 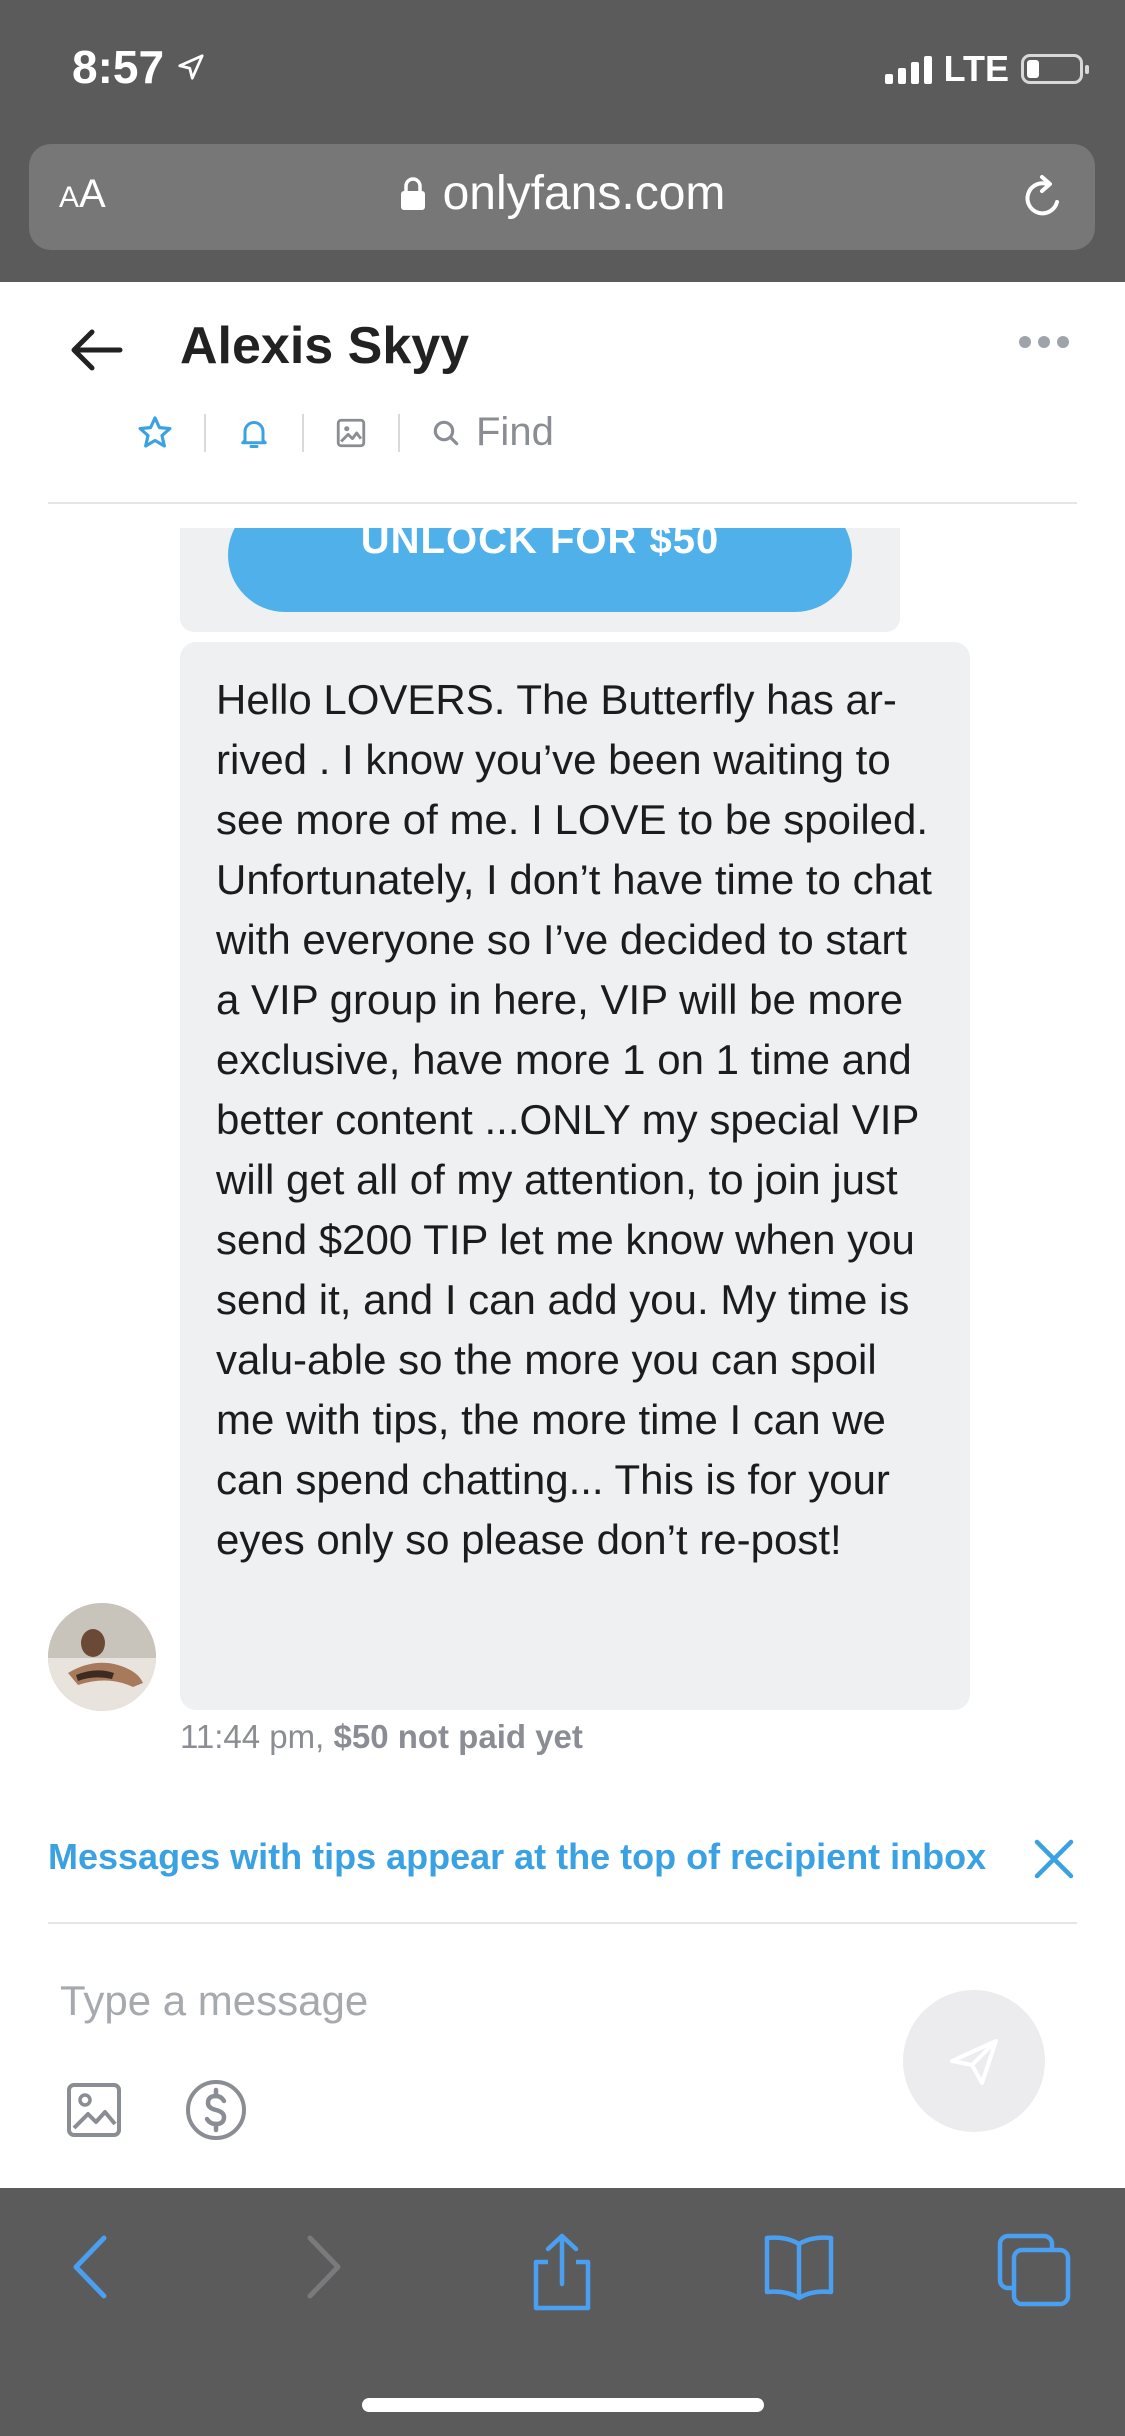 What do you see at coordinates (908, 69) in the screenshot?
I see `signal-icon` at bounding box center [908, 69].